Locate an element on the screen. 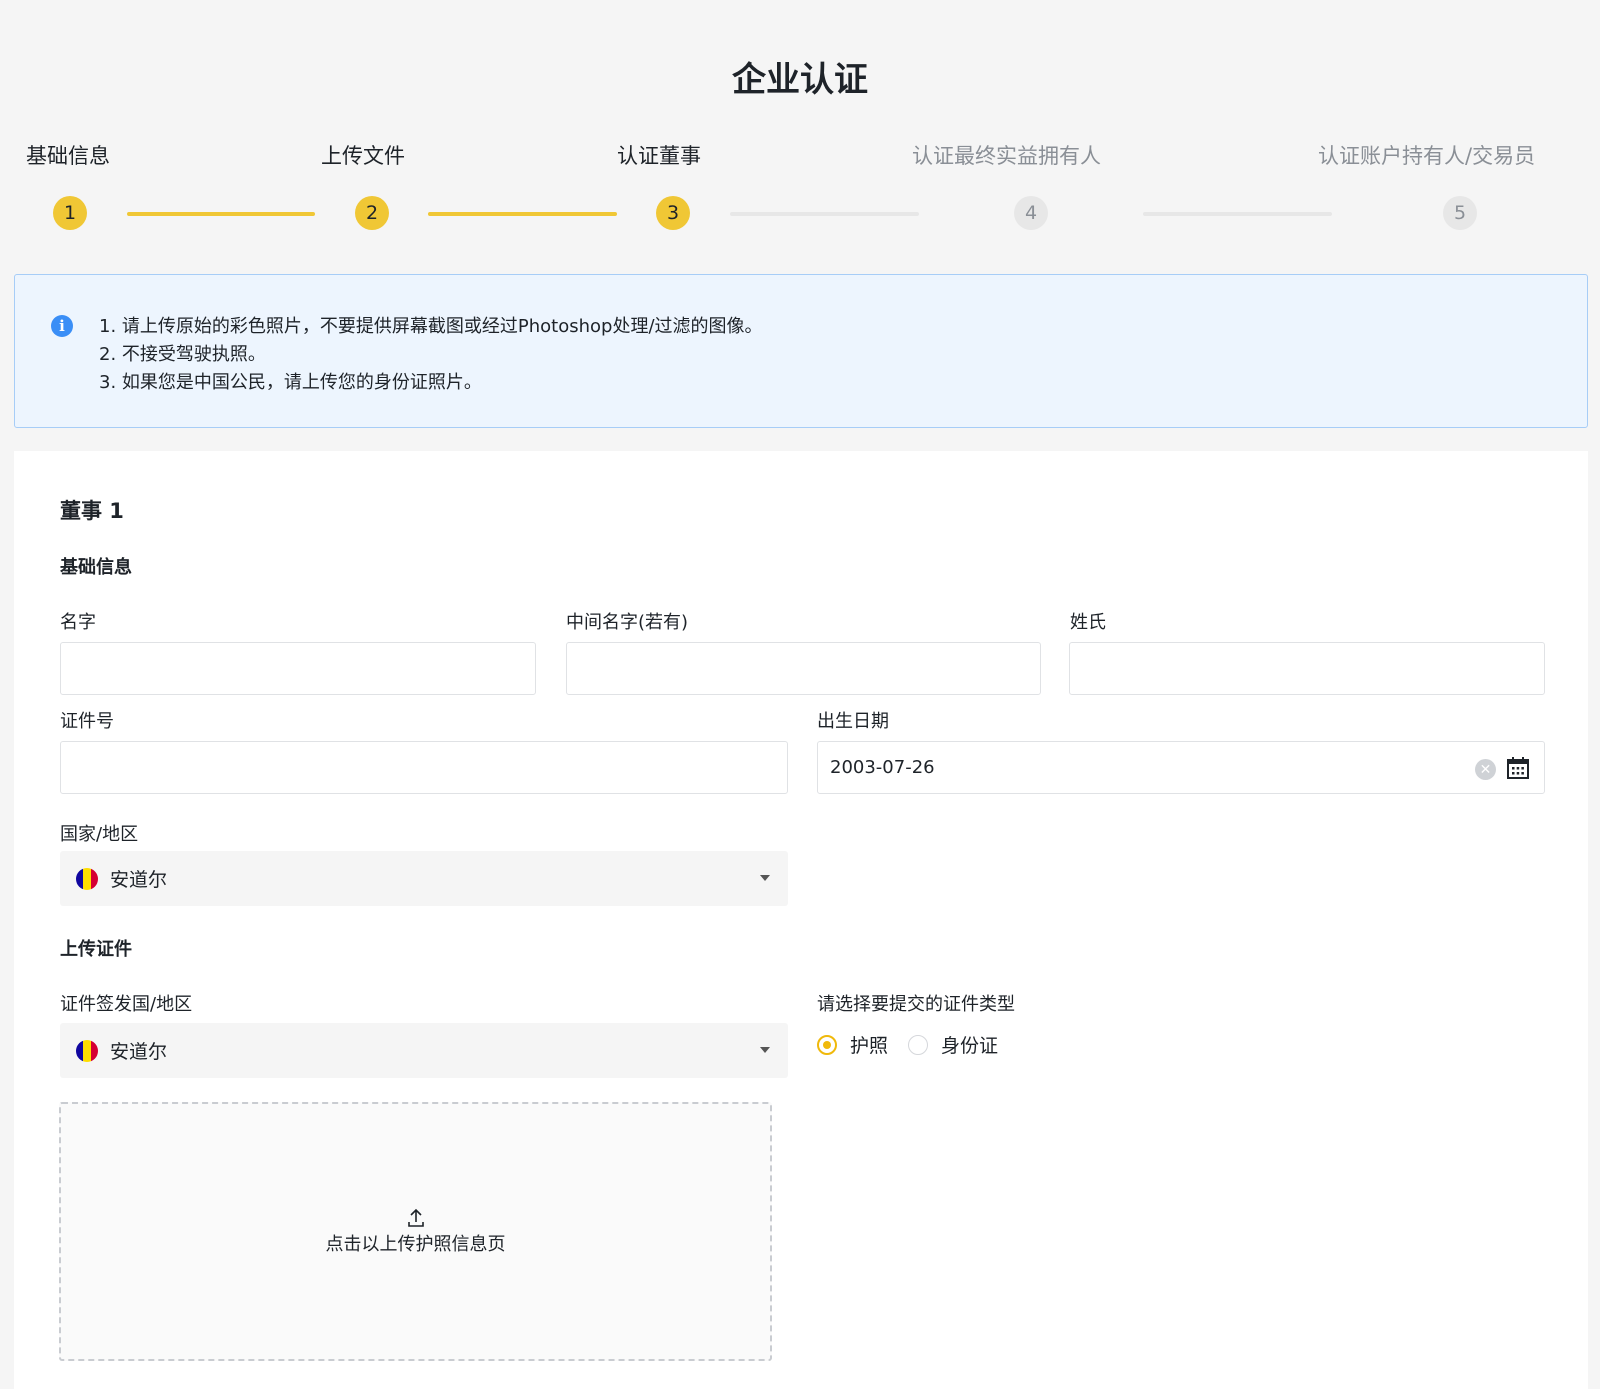 Image resolution: width=1600 pixels, height=1389 pixels. dob-value: 2003-07-26 is located at coordinates (882, 767).